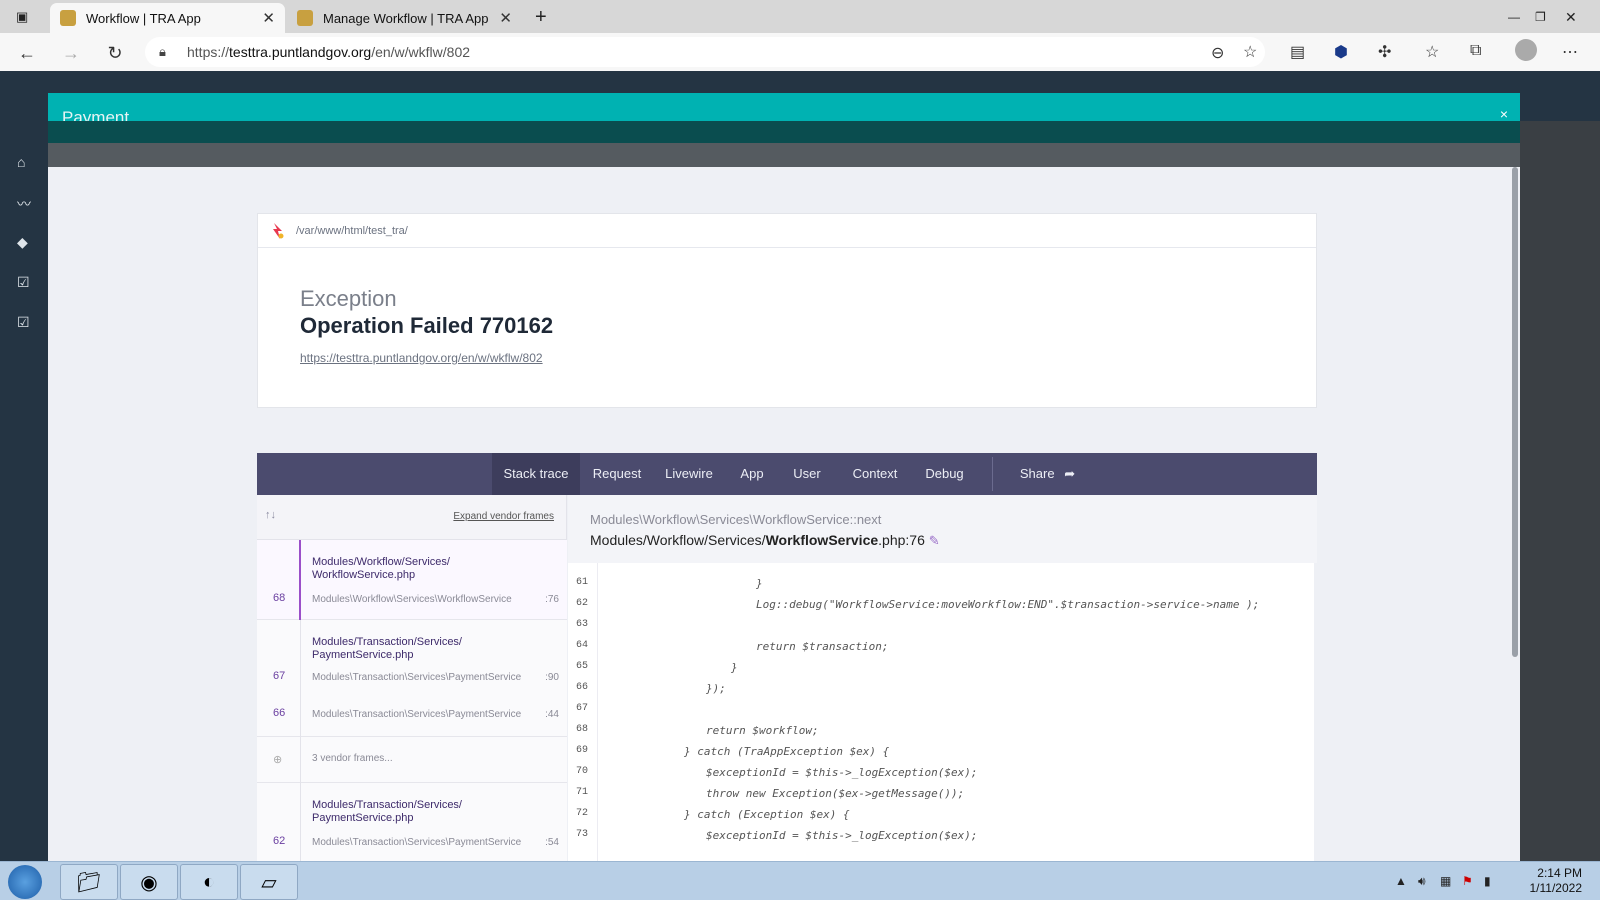  Describe the element at coordinates (1445, 881) in the screenshot. I see `network-icon: ▦` at that location.